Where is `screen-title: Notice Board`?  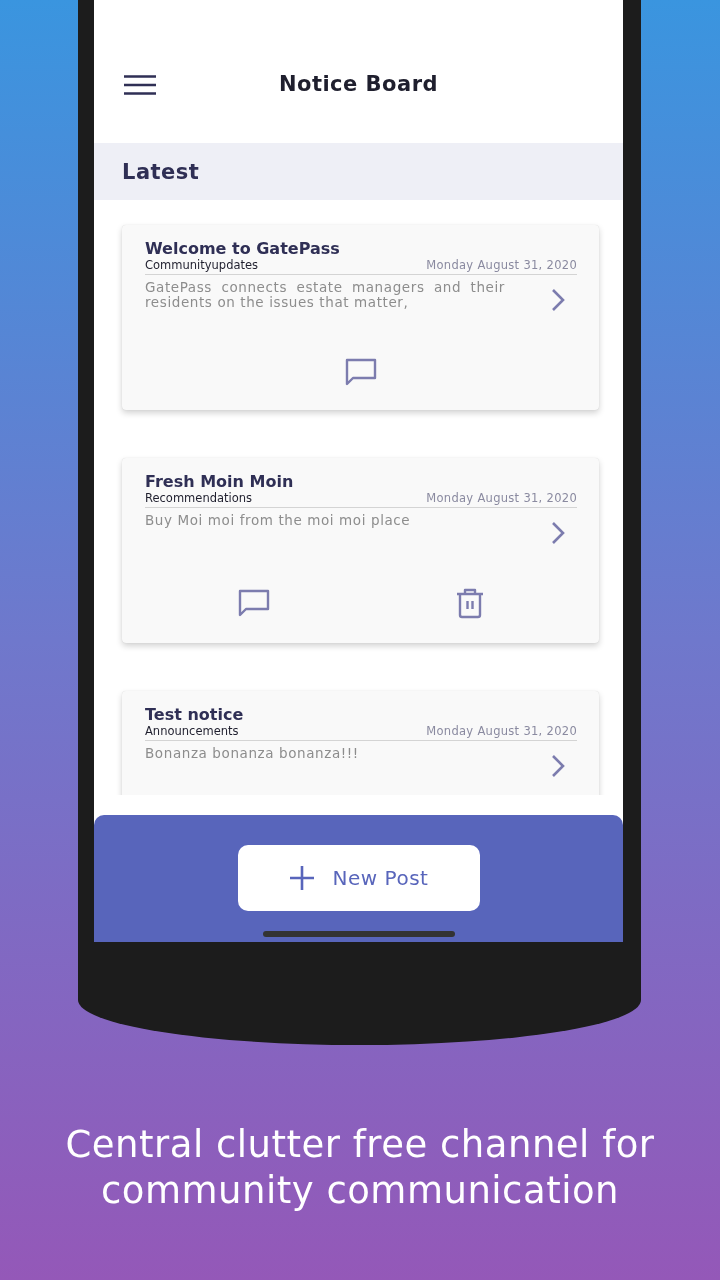
screen-title: Notice Board is located at coordinates (358, 83).